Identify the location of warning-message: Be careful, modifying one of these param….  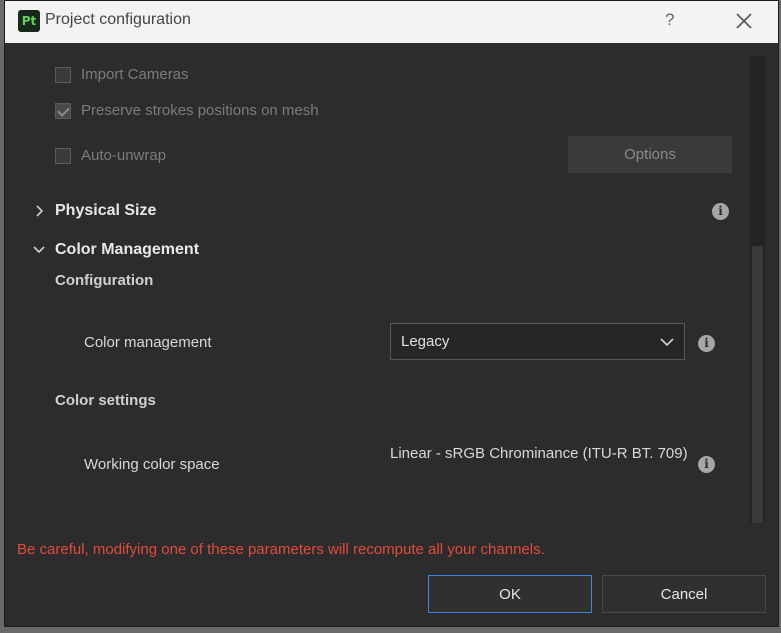
(281, 549).